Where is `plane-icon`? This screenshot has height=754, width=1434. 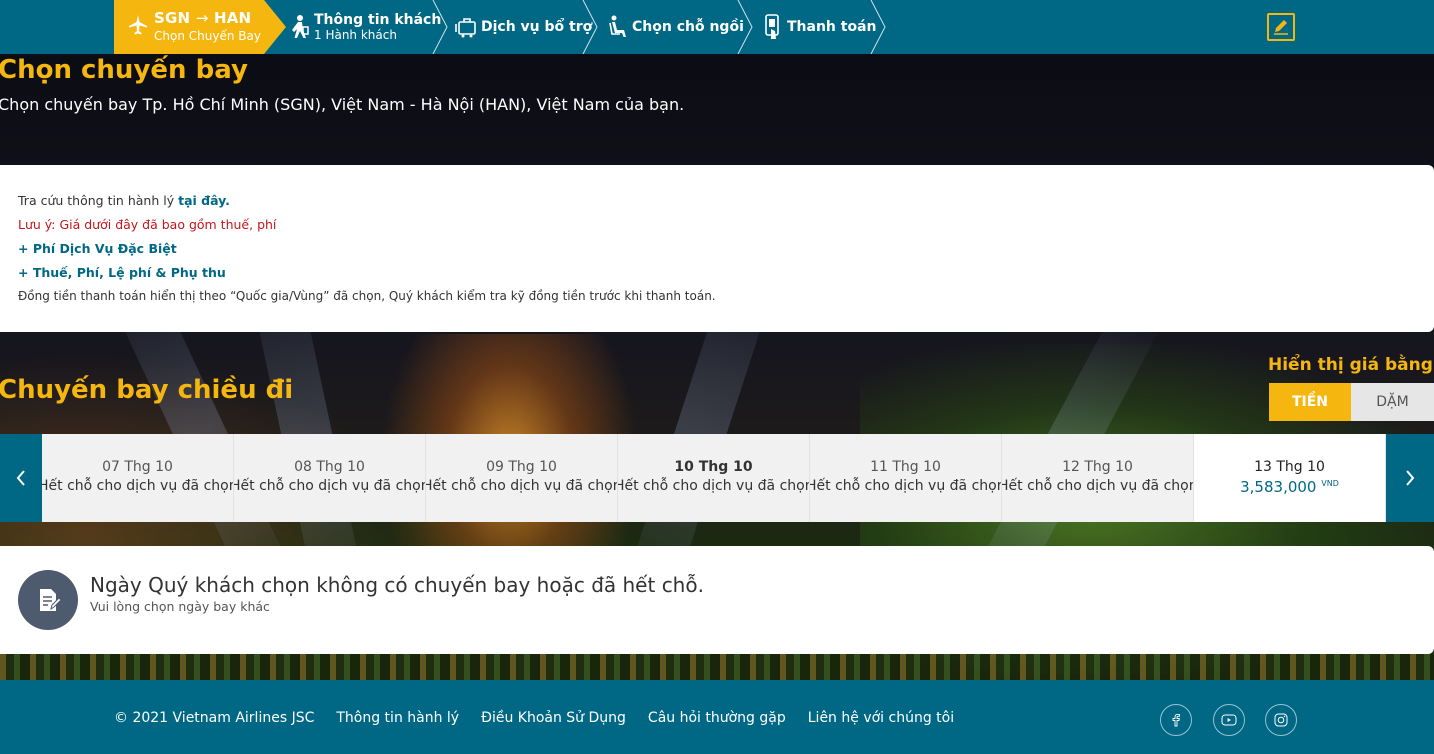
plane-icon is located at coordinates (138, 25).